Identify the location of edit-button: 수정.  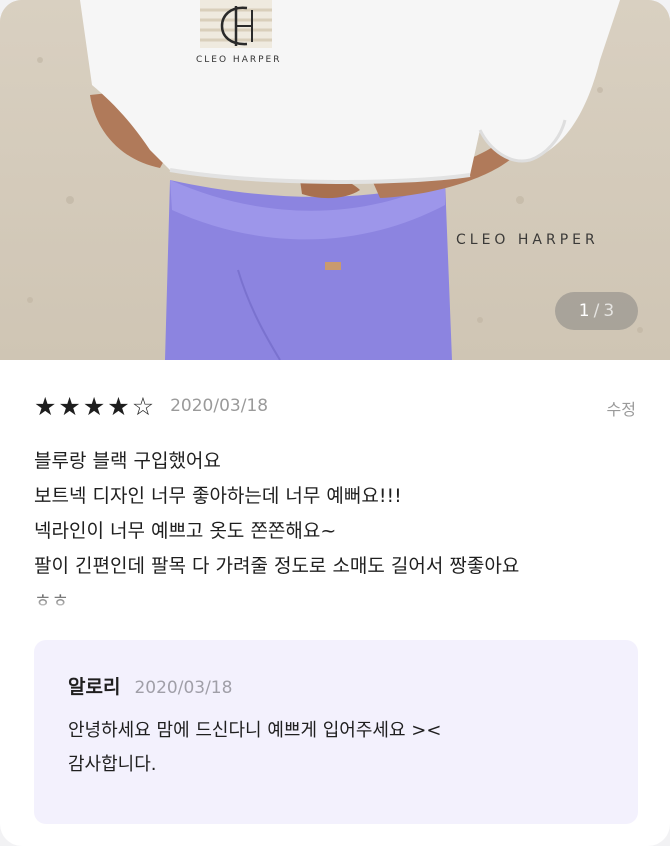
(621, 408).